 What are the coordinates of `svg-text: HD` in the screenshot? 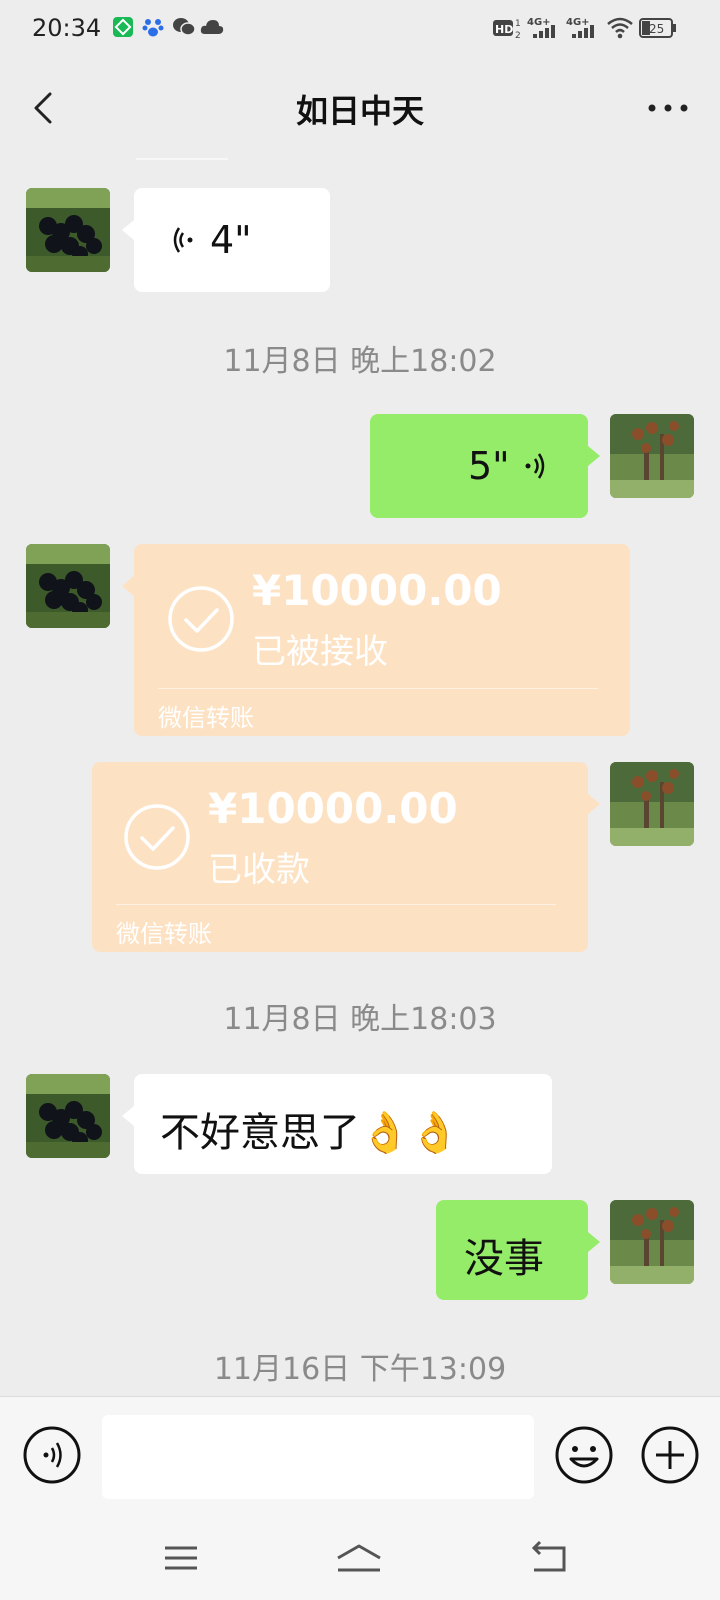 It's located at (504, 29).